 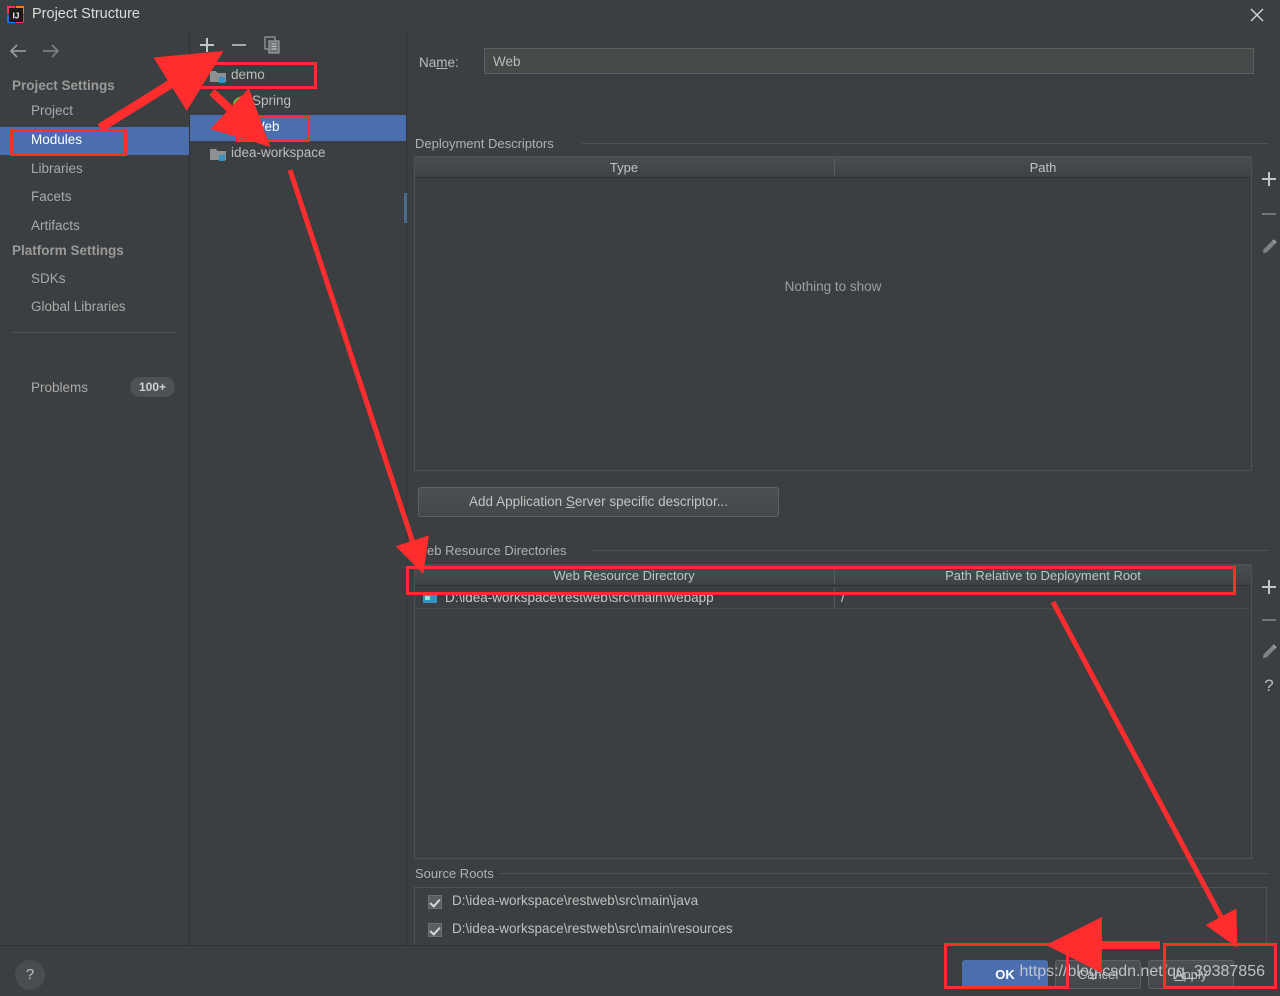 I want to click on table-header: Type Path, so click(x=833, y=167).